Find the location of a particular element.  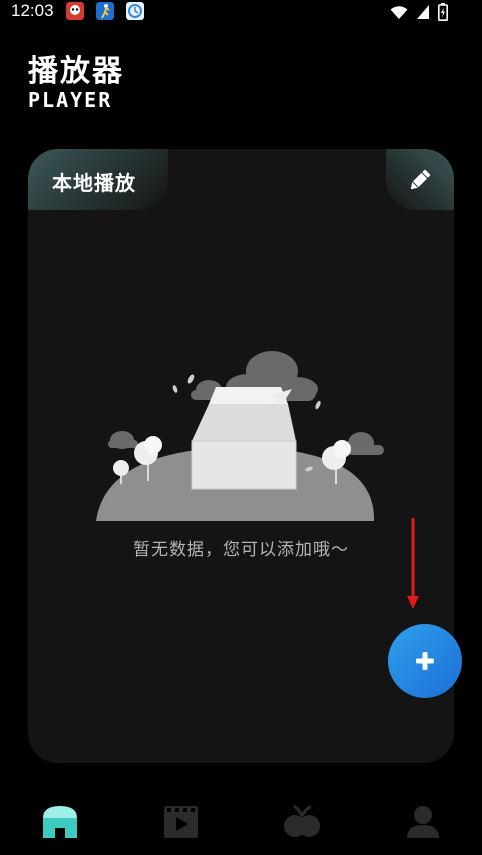

tab-local-playback-label: 本地播放 is located at coordinates (94, 183).